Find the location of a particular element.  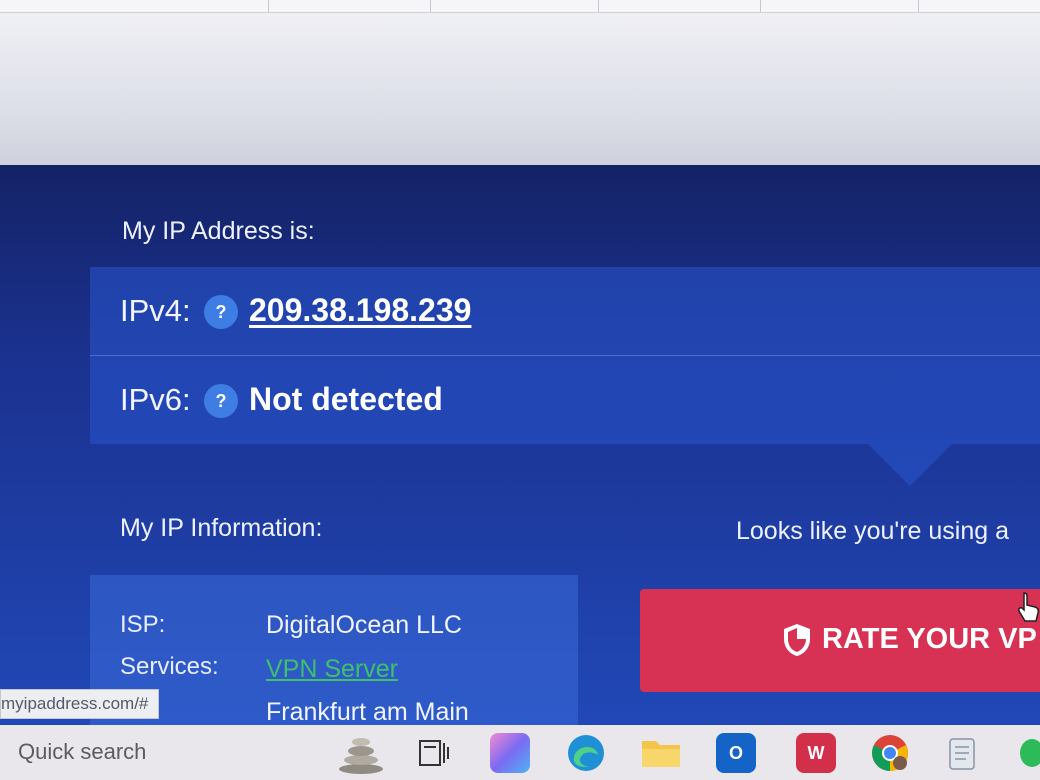

wps-office-icon: W is located at coordinates (816, 753).